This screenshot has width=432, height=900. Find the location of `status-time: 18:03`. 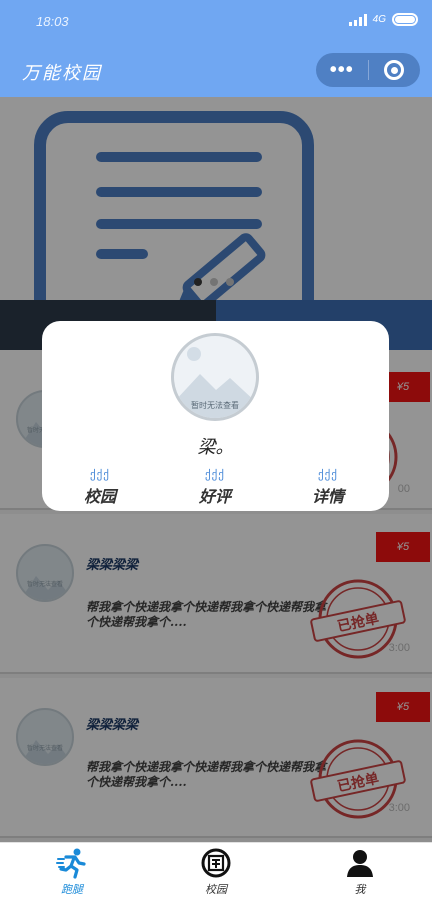

status-time: 18:03 is located at coordinates (52, 21).